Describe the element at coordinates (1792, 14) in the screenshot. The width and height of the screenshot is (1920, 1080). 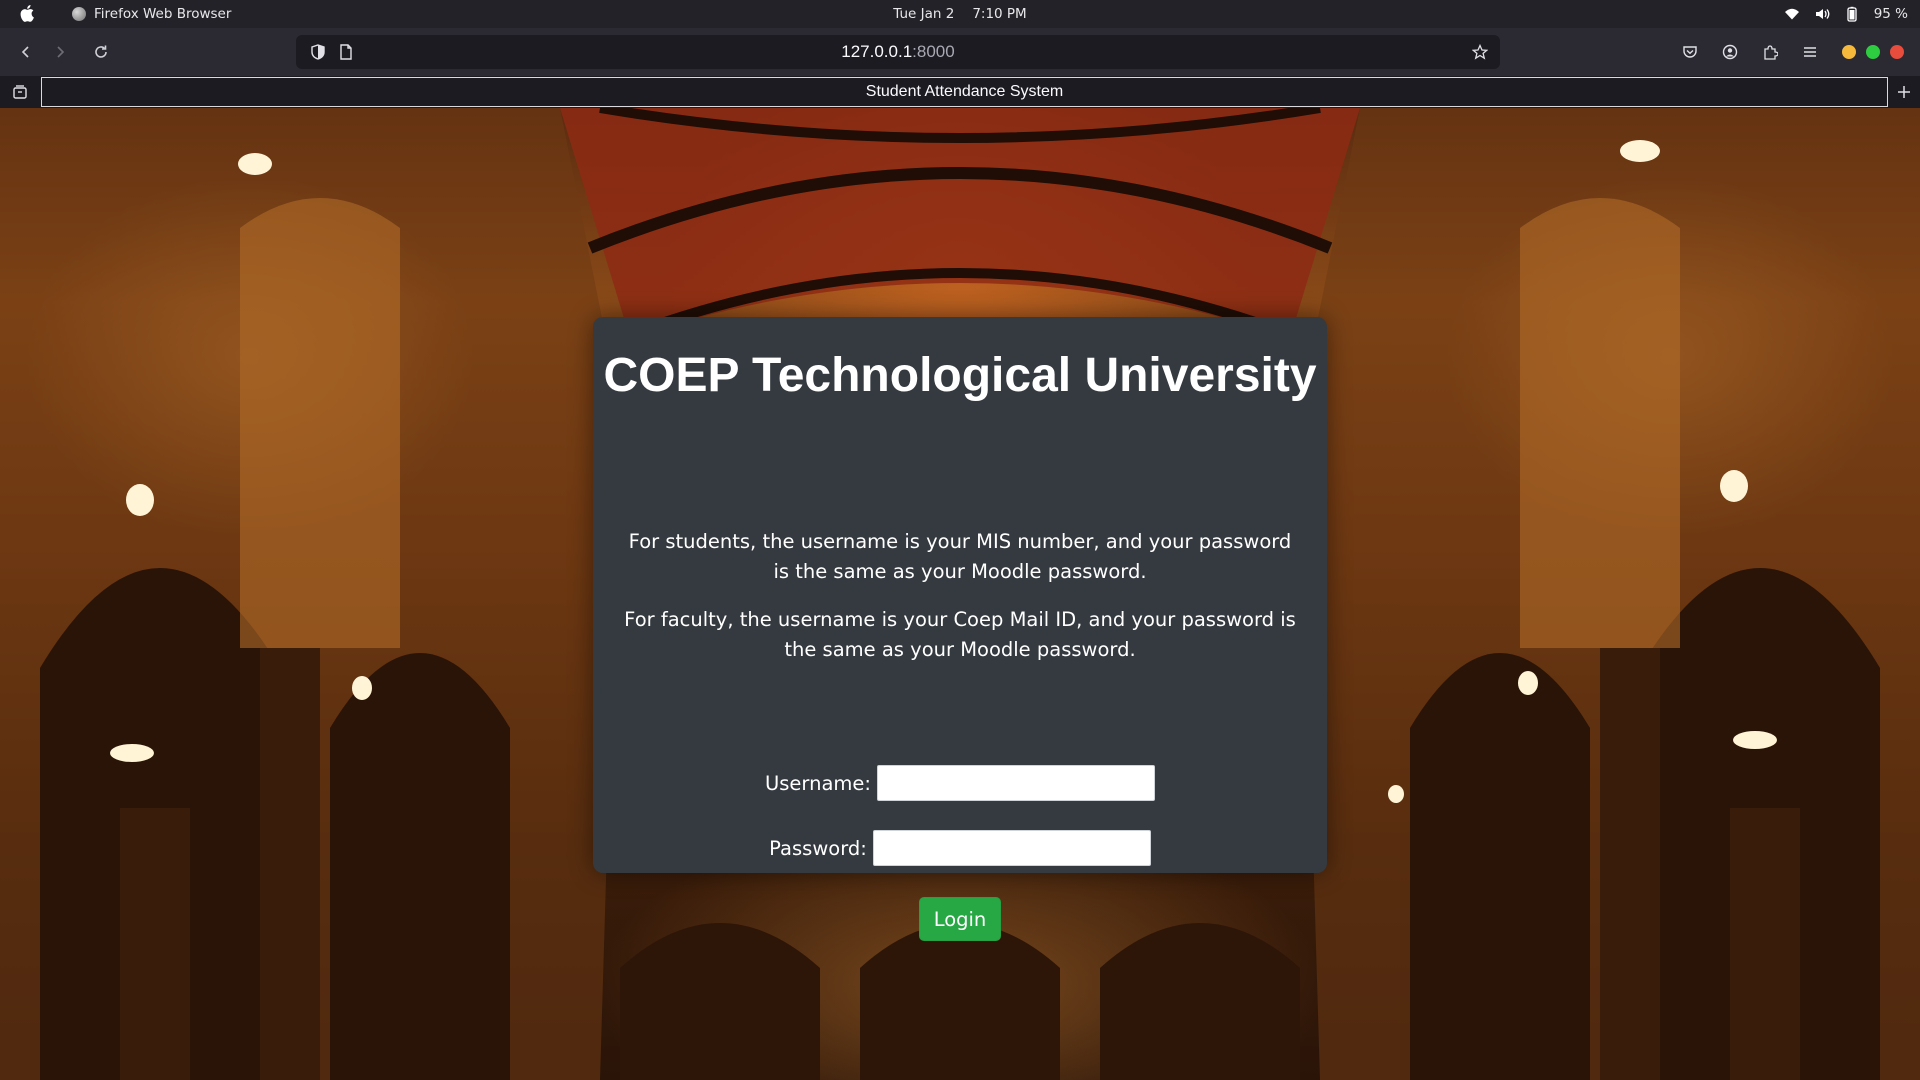
I see `wifi-icon` at that location.